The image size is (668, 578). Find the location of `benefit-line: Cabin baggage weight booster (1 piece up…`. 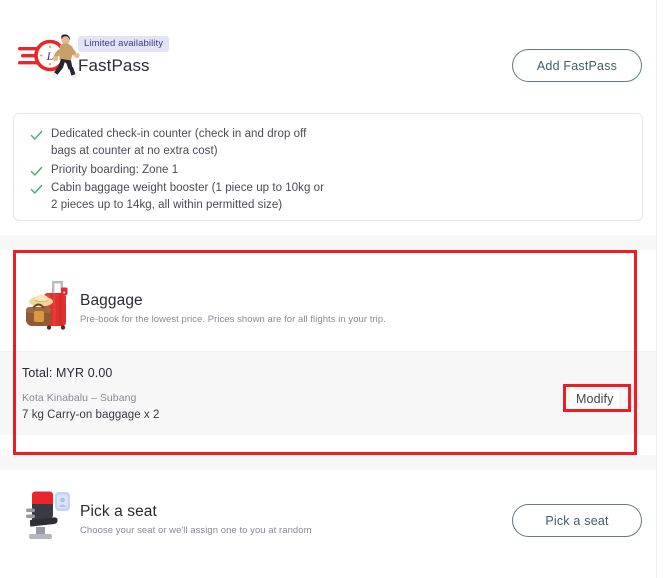

benefit-line: Cabin baggage weight booster (1 piece up… is located at coordinates (187, 188).